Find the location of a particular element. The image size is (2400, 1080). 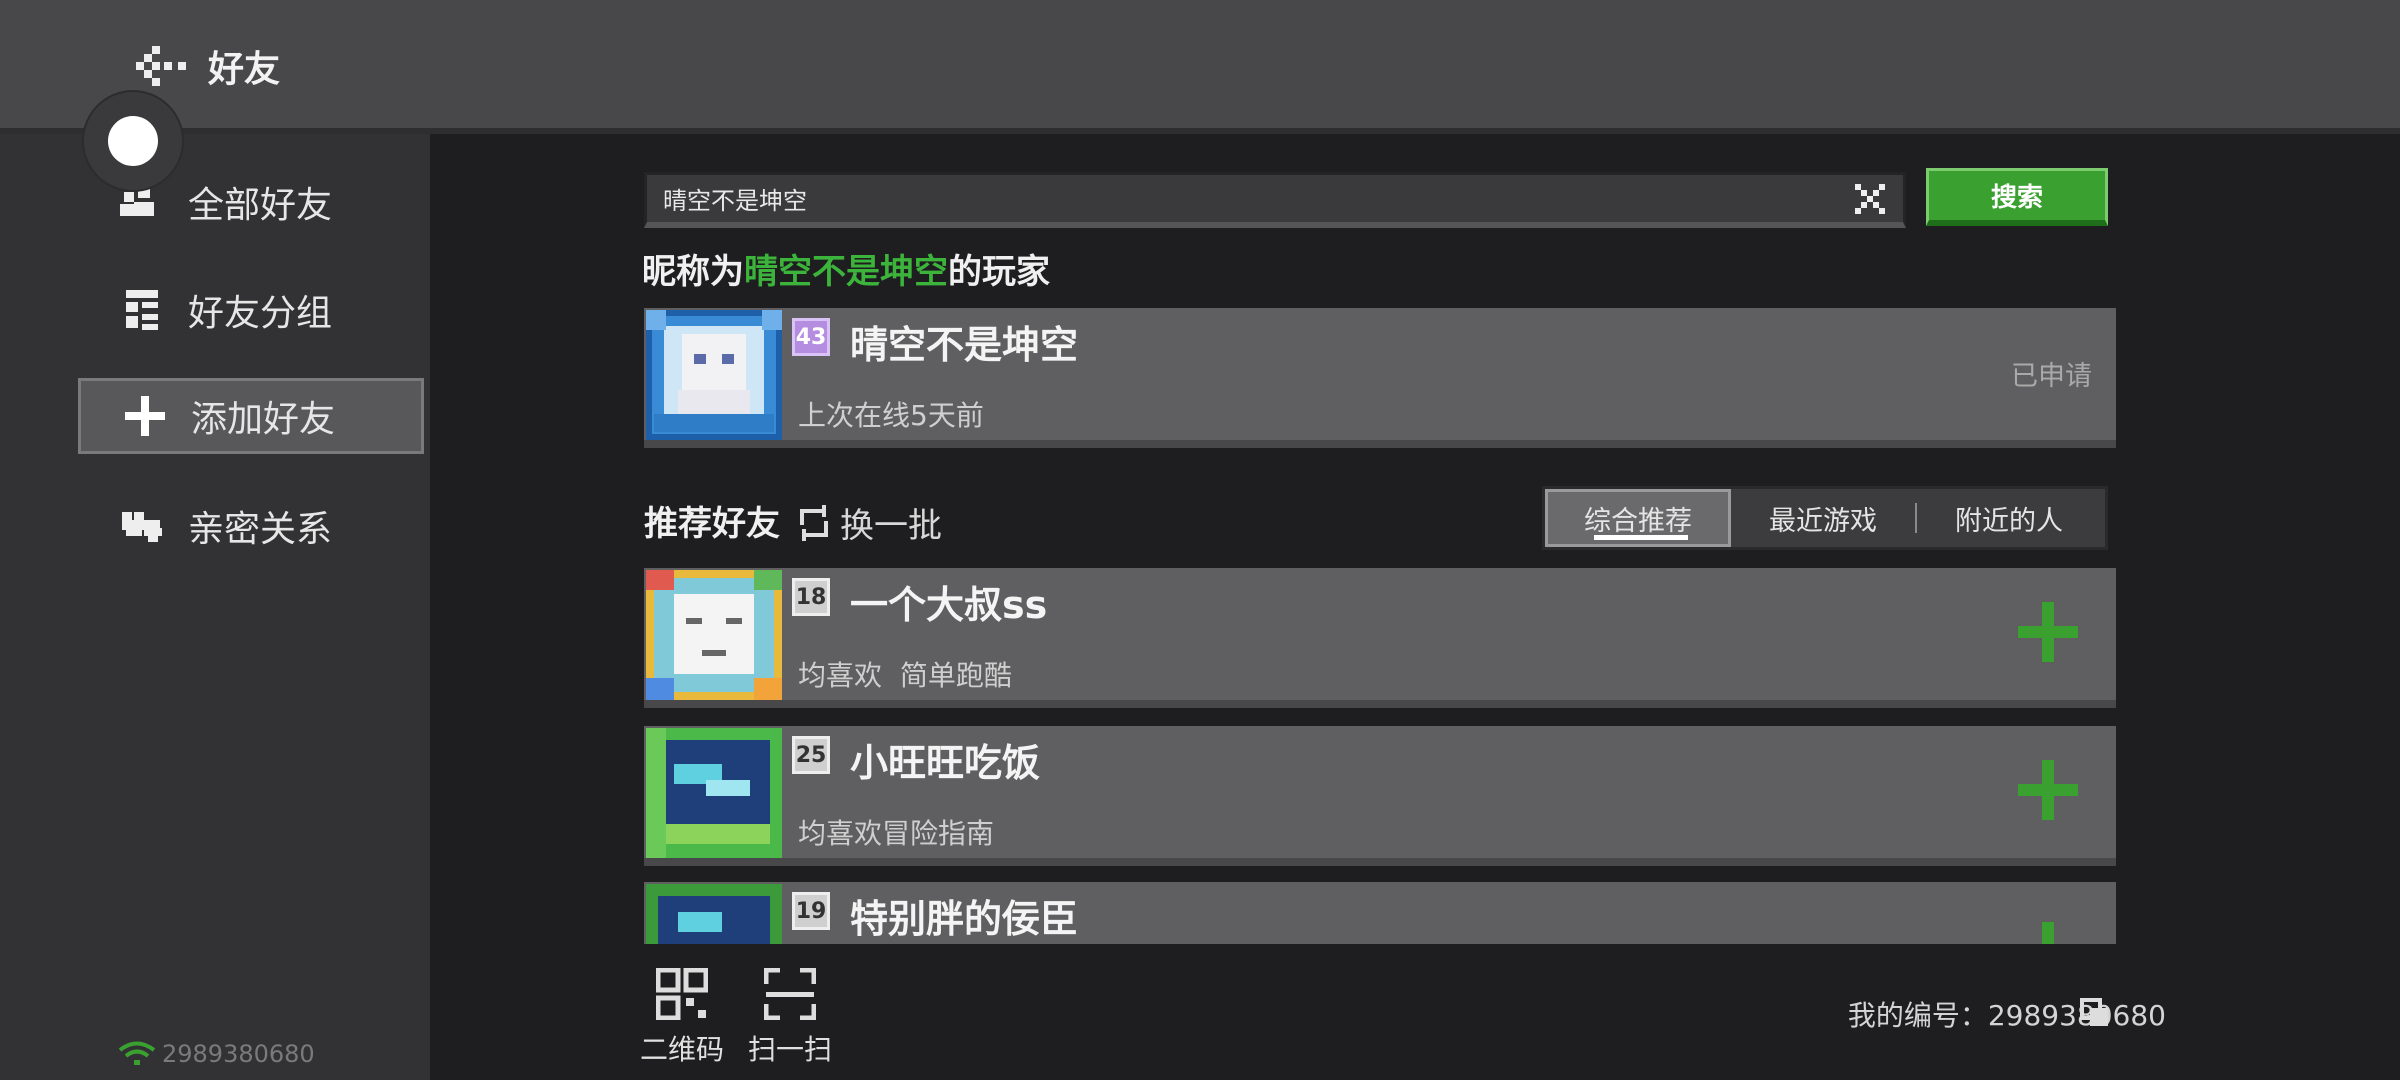

group-icon is located at coordinates (142, 310).